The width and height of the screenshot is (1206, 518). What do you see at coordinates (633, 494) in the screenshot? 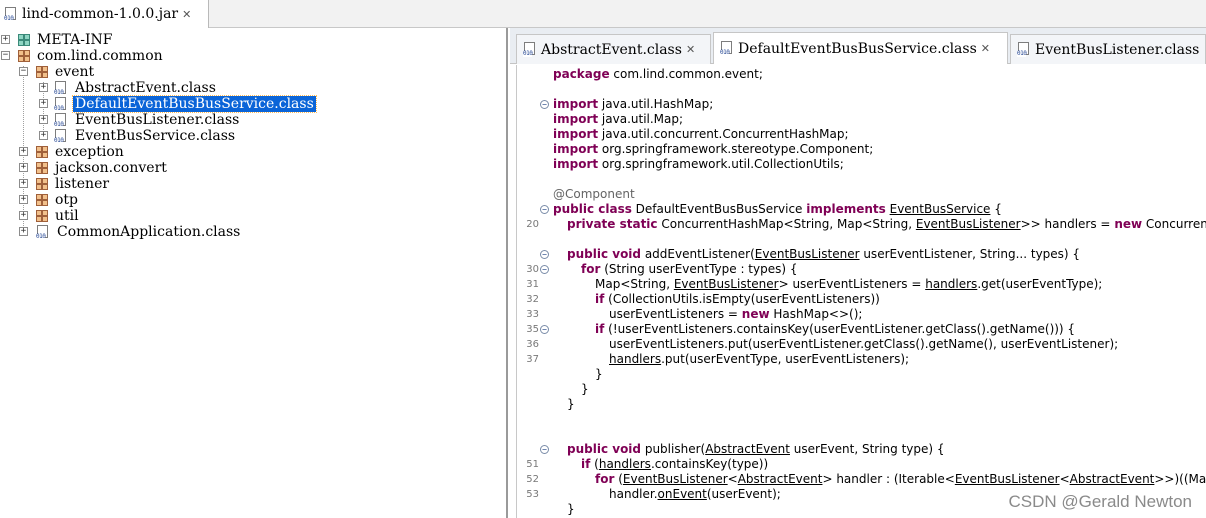
I see `code-token: handler.` at bounding box center [633, 494].